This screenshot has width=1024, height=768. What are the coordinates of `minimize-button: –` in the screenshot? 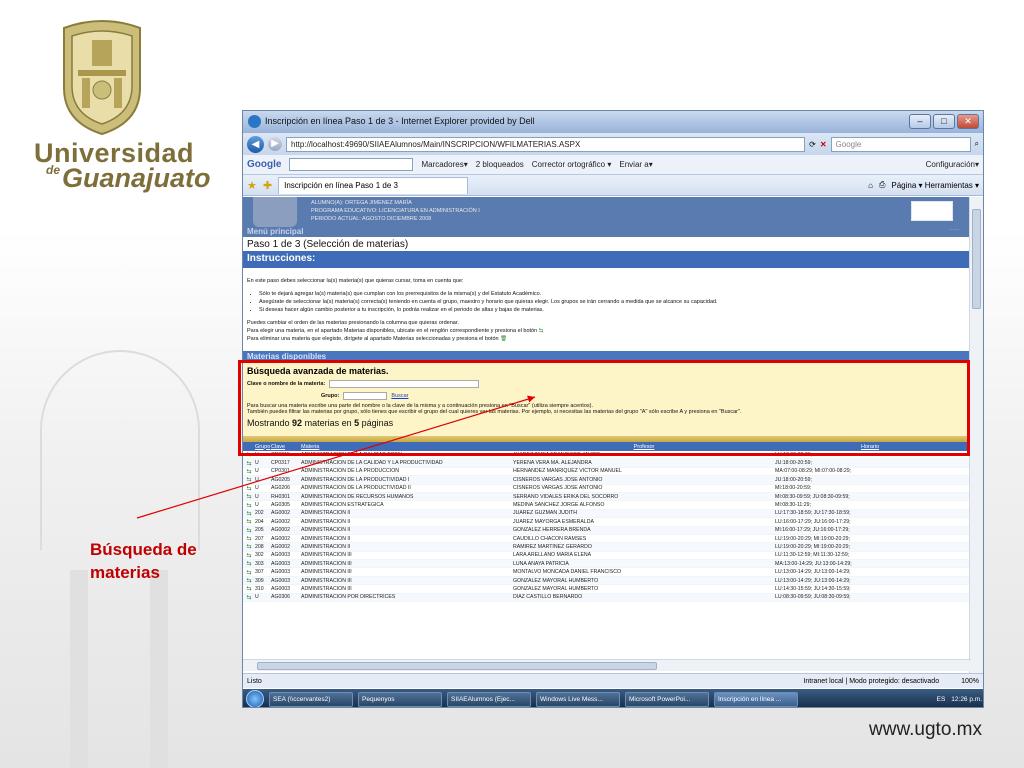 It's located at (920, 121).